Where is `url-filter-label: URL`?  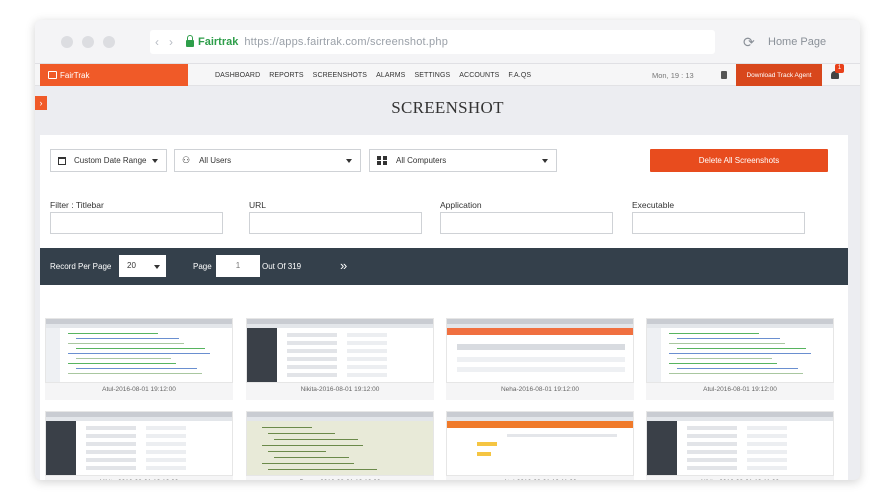
url-filter-label: URL is located at coordinates (258, 205).